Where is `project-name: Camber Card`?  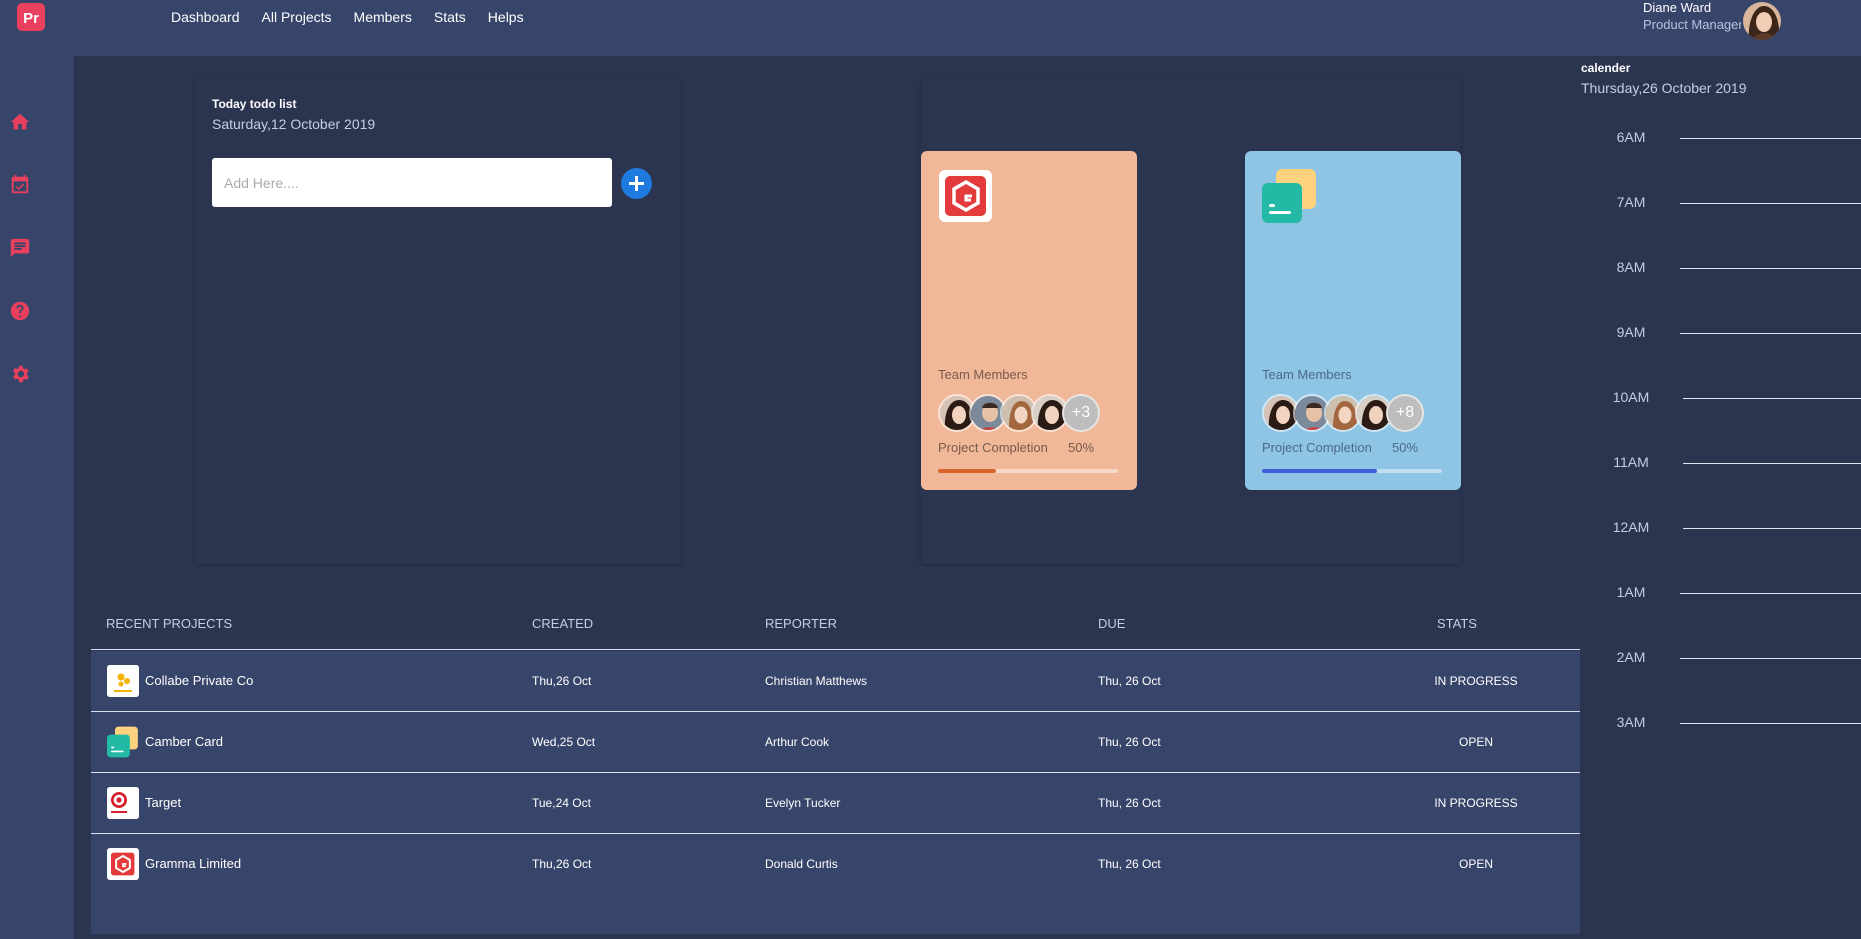 project-name: Camber Card is located at coordinates (184, 741).